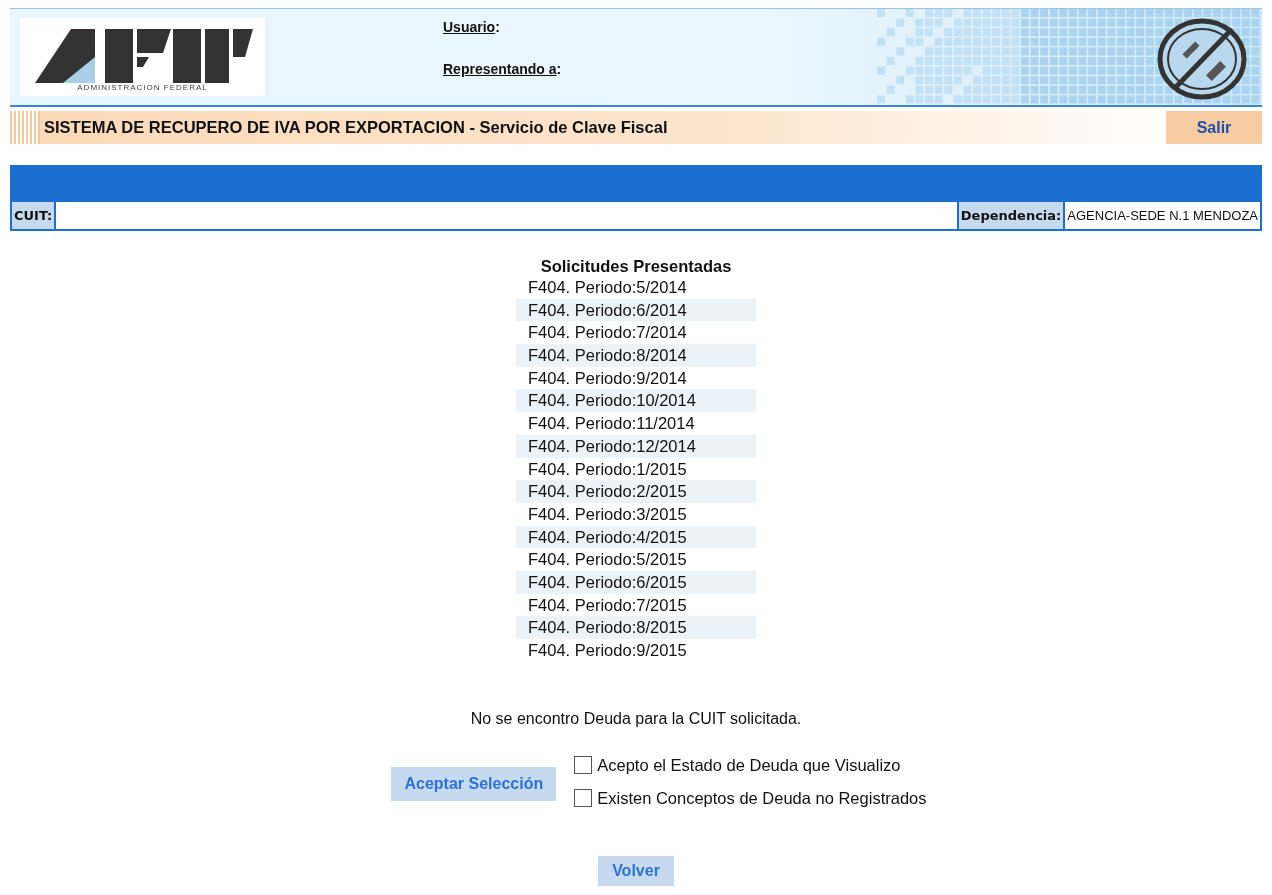  I want to click on request-item: F404. Periodo:1/2015, so click(607, 469).